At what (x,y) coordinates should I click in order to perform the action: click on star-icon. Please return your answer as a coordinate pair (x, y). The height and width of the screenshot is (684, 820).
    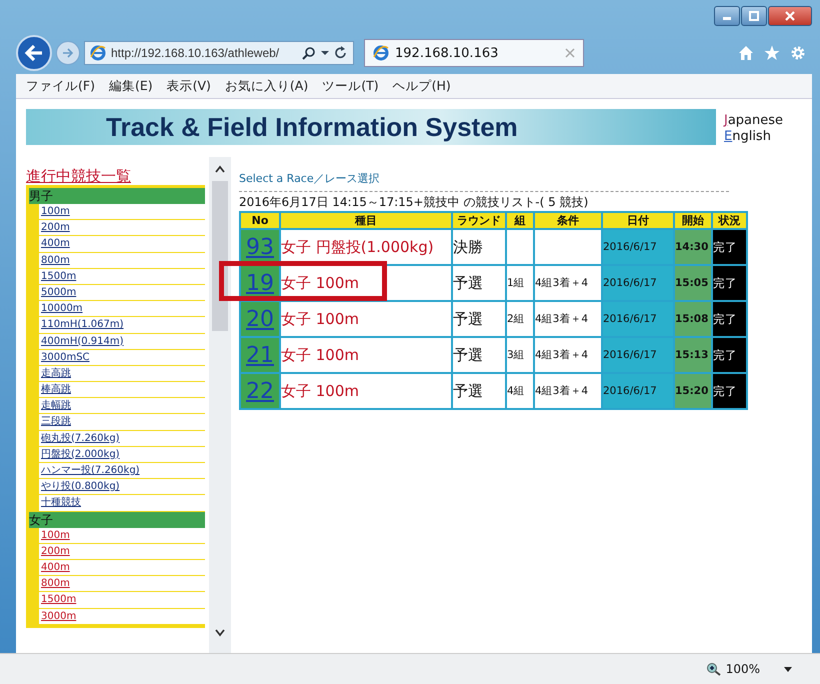
    Looking at the image, I should click on (772, 53).